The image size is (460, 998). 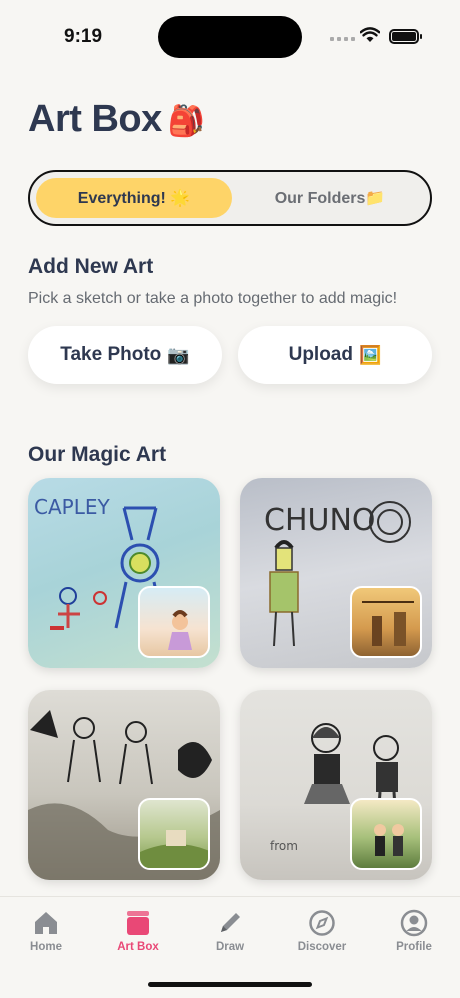 I want to click on home-icon, so click(x=46, y=923).